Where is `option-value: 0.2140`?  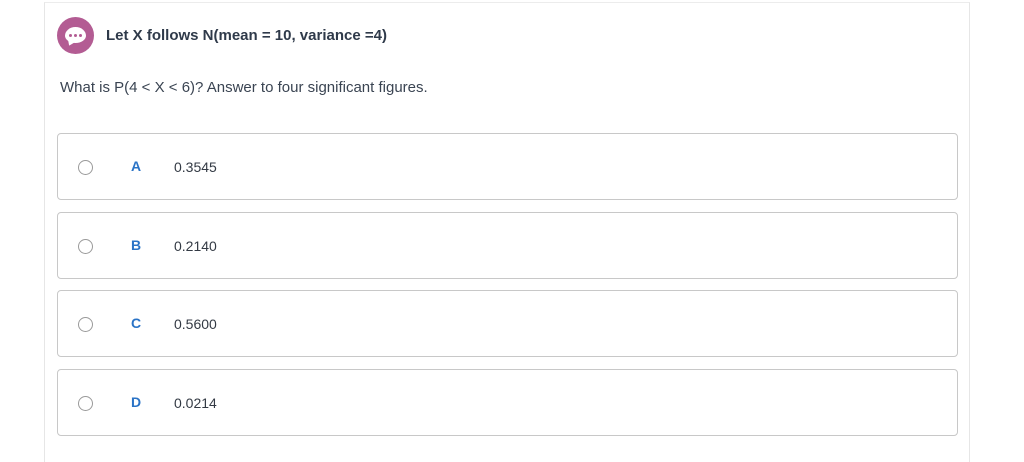
option-value: 0.2140 is located at coordinates (195, 246).